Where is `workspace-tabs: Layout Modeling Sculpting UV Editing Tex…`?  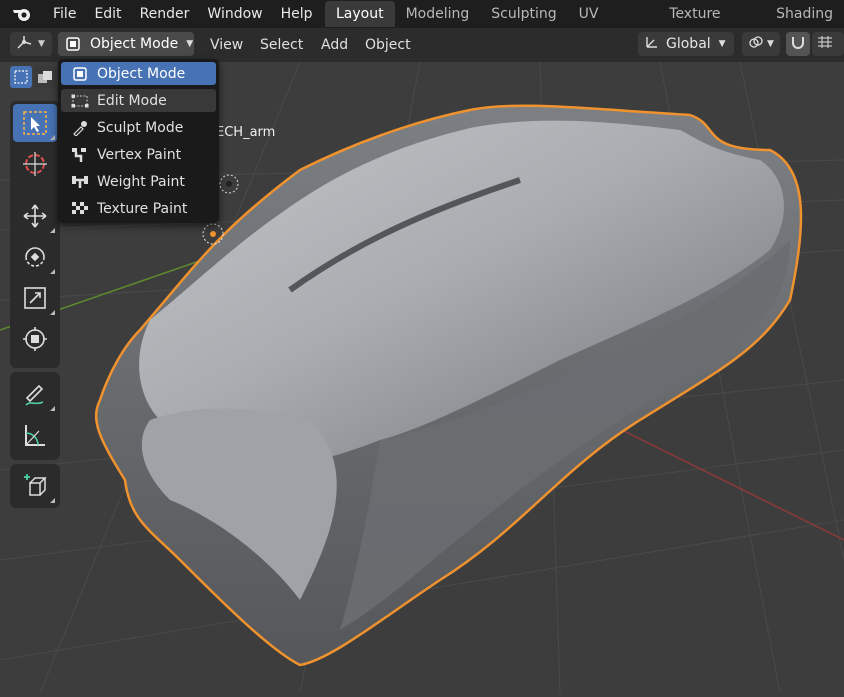
workspace-tabs: Layout Modeling Sculpting UV Editing Tex… is located at coordinates (584, 24).